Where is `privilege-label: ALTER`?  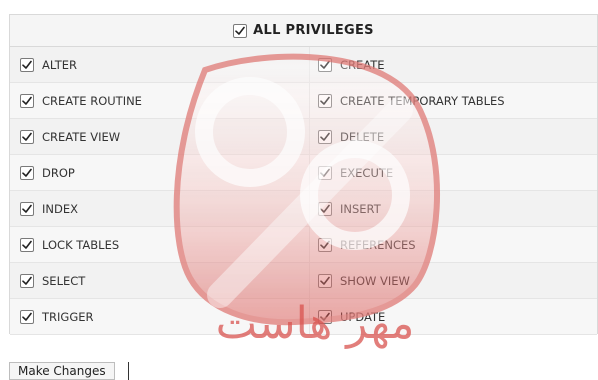 privilege-label: ALTER is located at coordinates (59, 64).